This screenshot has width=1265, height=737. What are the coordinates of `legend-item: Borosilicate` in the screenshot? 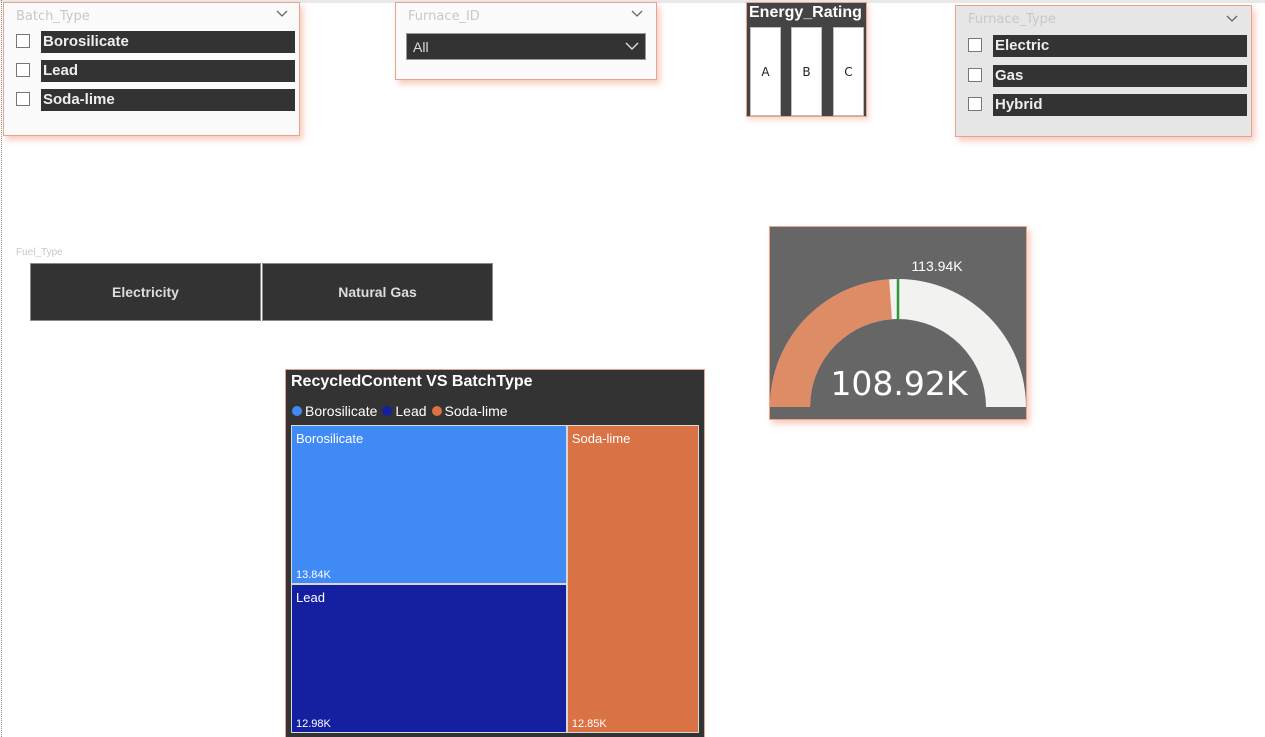 It's located at (334, 411).